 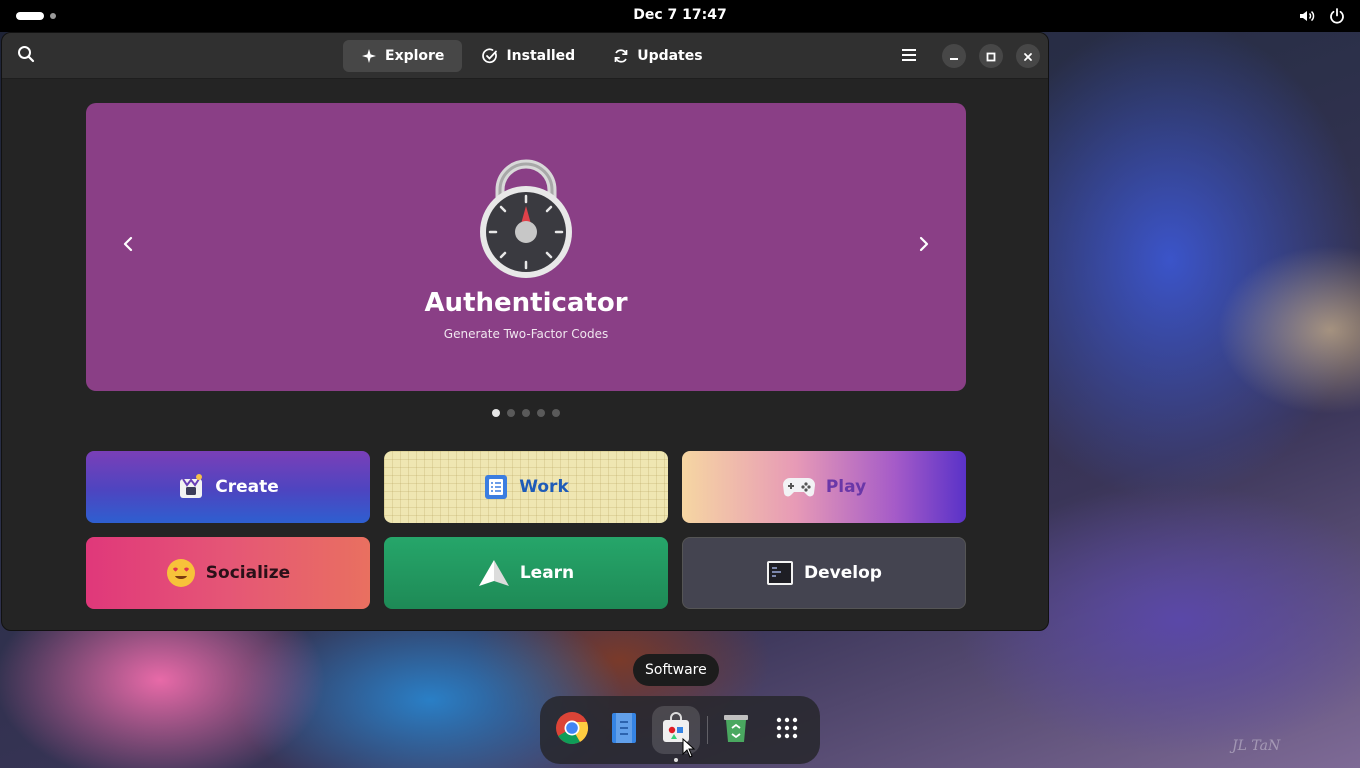 What do you see at coordinates (248, 573) in the screenshot?
I see `category-label: Socialize` at bounding box center [248, 573].